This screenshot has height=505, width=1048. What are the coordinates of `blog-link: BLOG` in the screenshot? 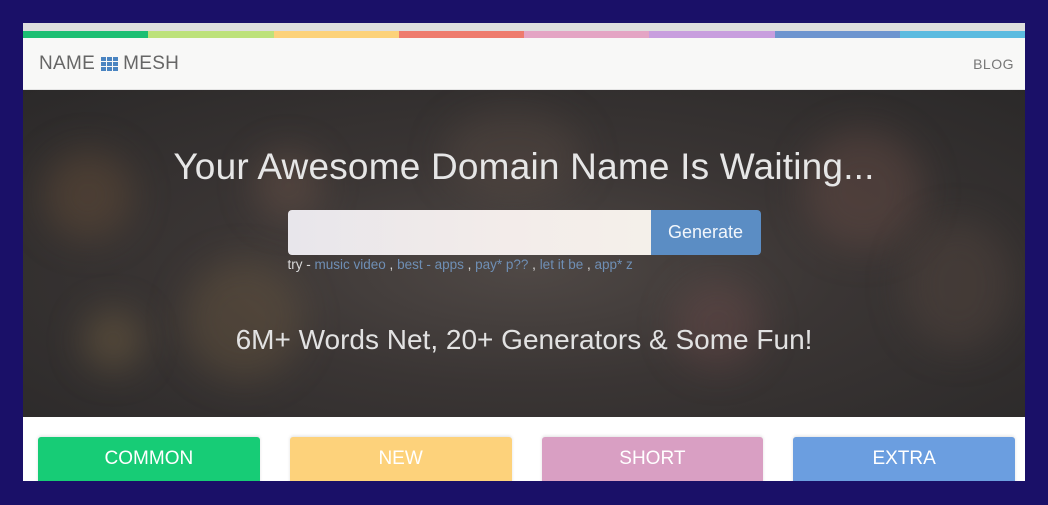 It's located at (993, 64).